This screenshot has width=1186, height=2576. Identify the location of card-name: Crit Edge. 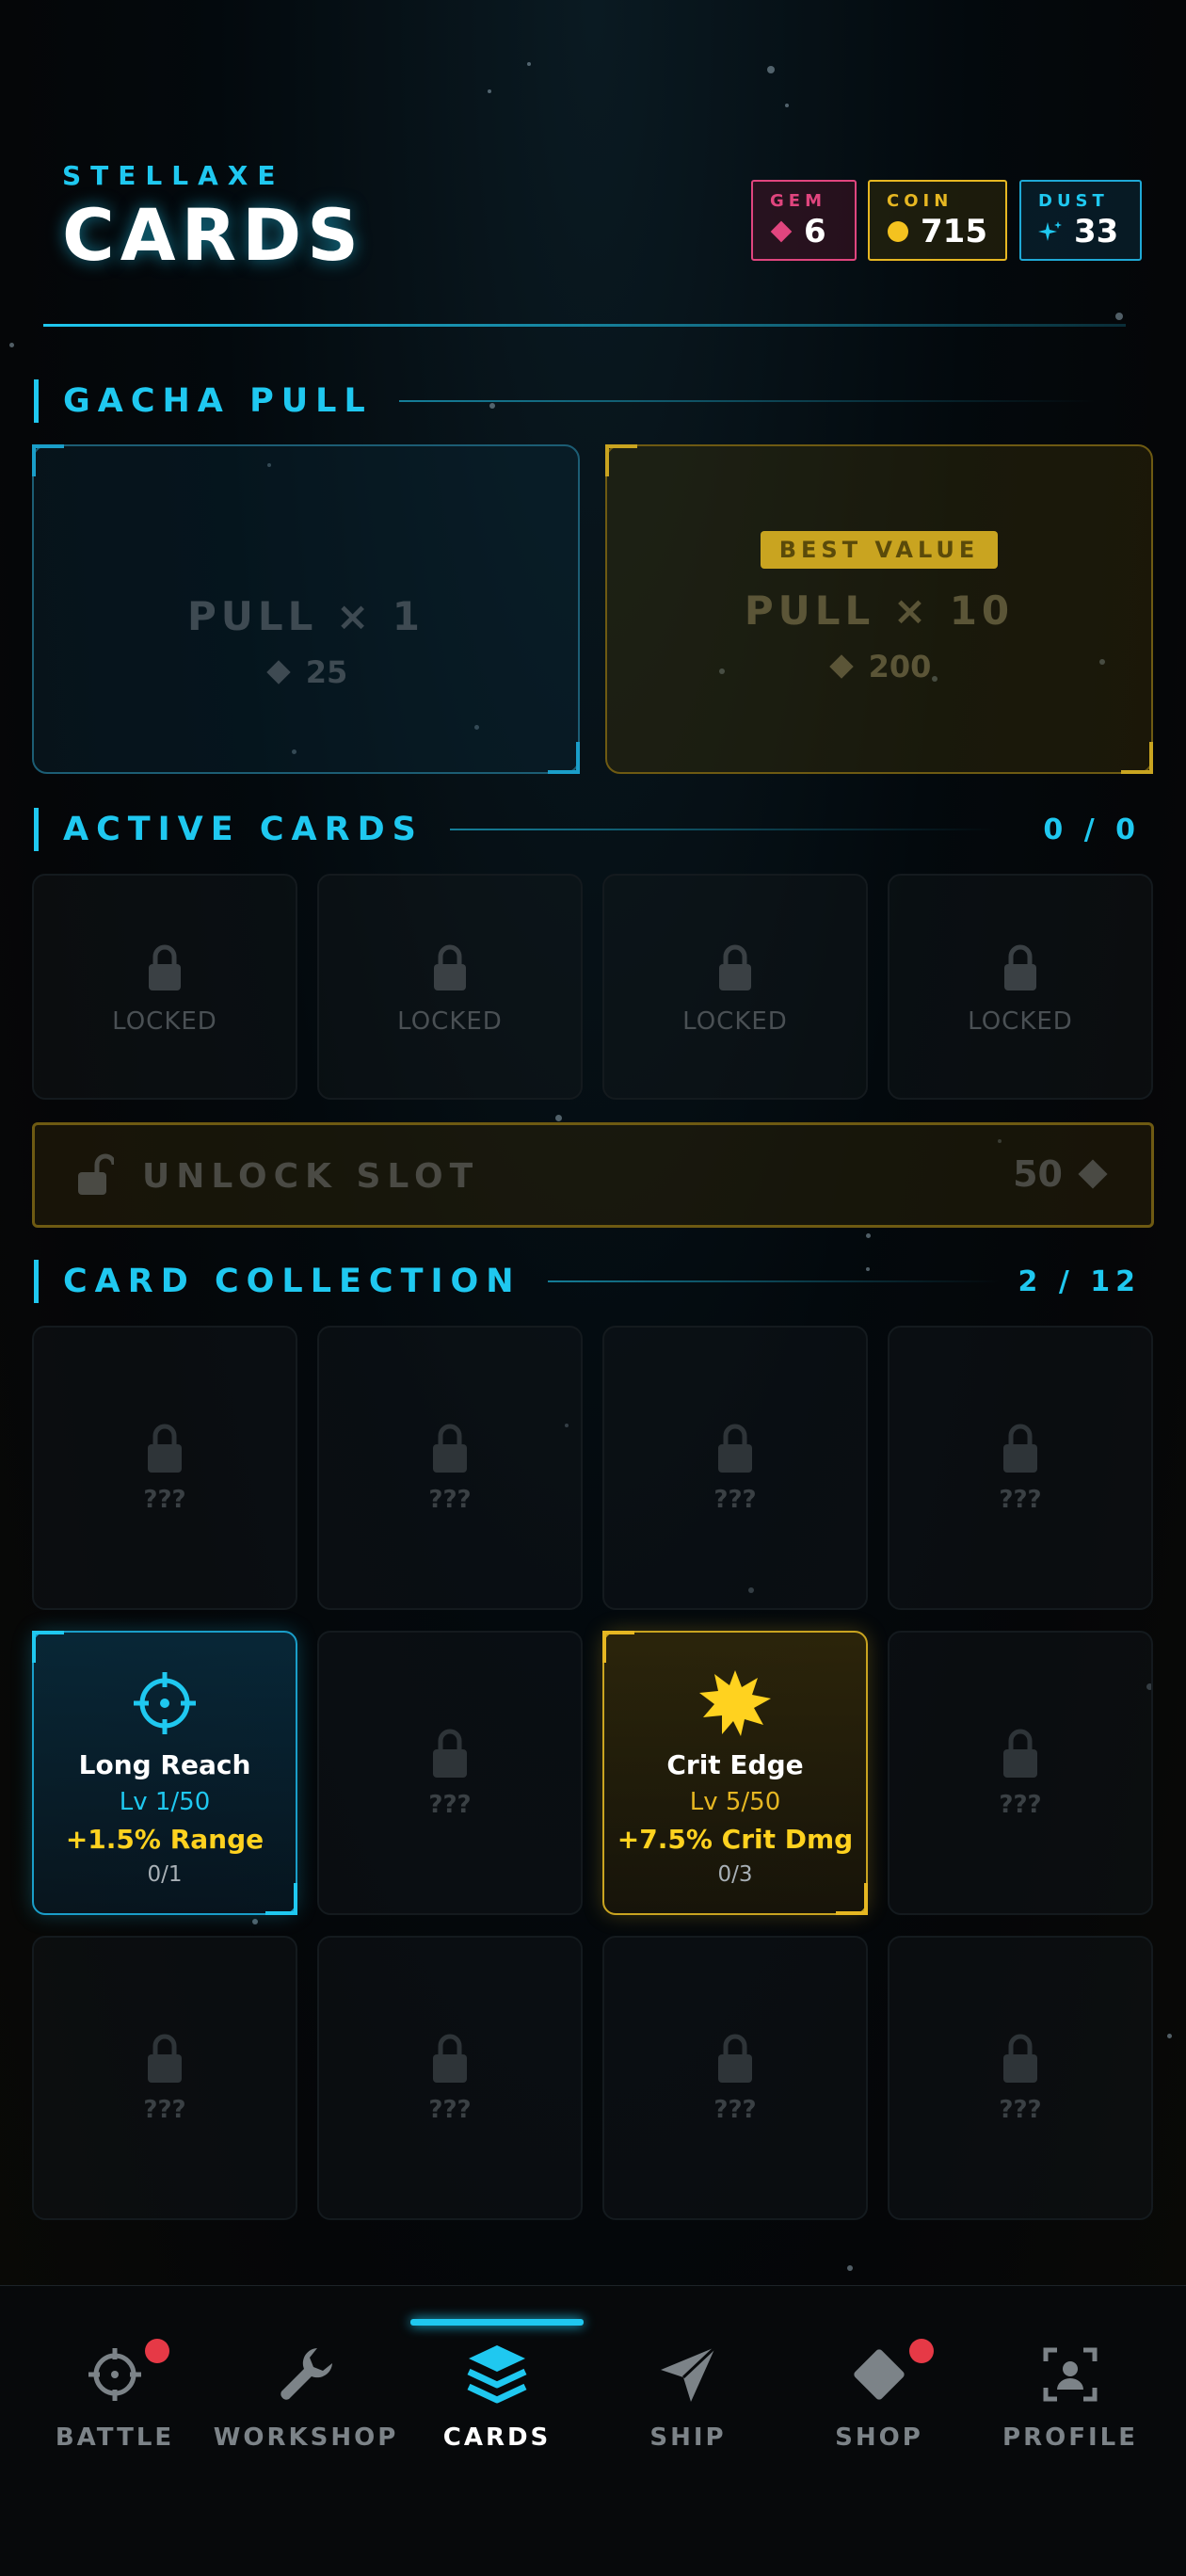
(735, 1764).